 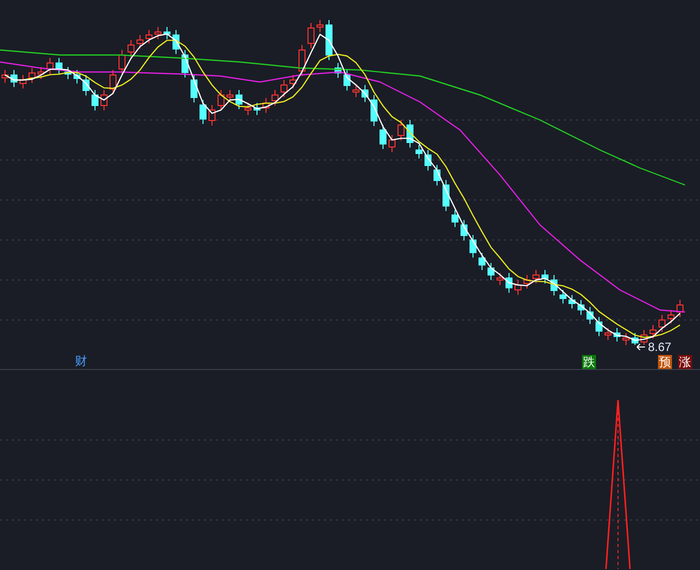 What do you see at coordinates (660, 347) in the screenshot?
I see `price-label: 8.67` at bounding box center [660, 347].